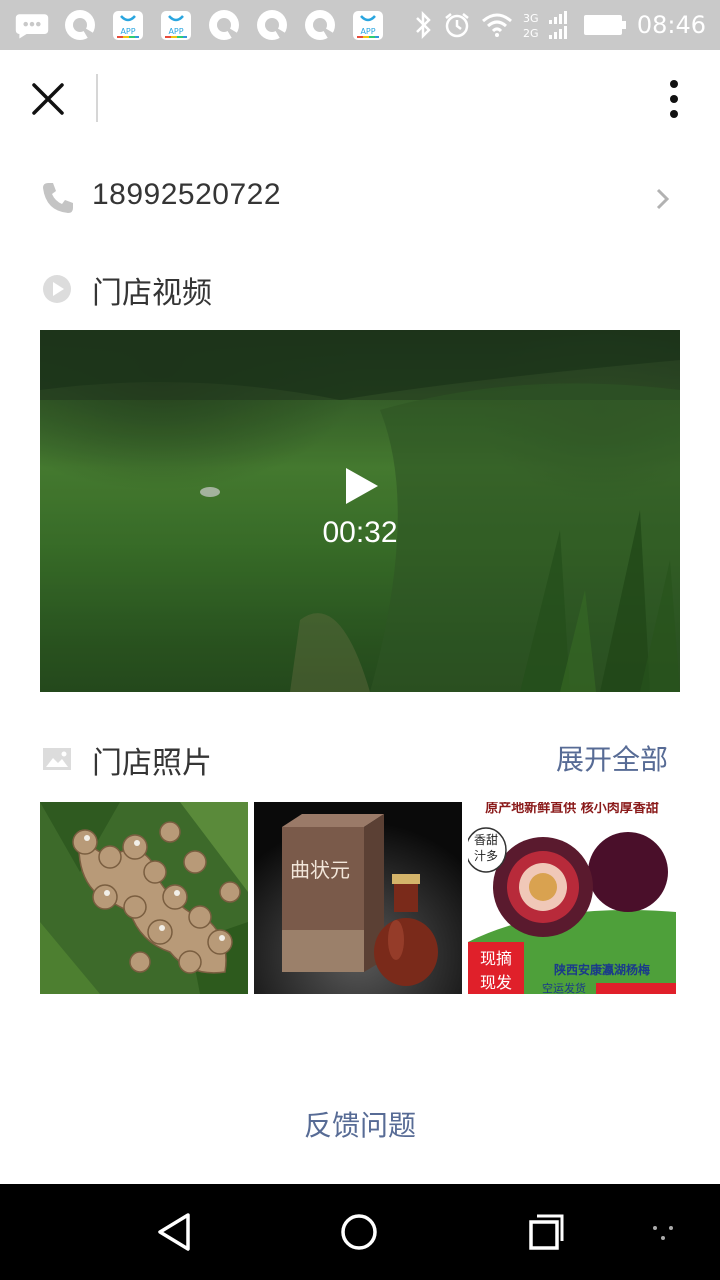  I want to click on bayberry-bubble-1: 香甜, so click(486, 840).